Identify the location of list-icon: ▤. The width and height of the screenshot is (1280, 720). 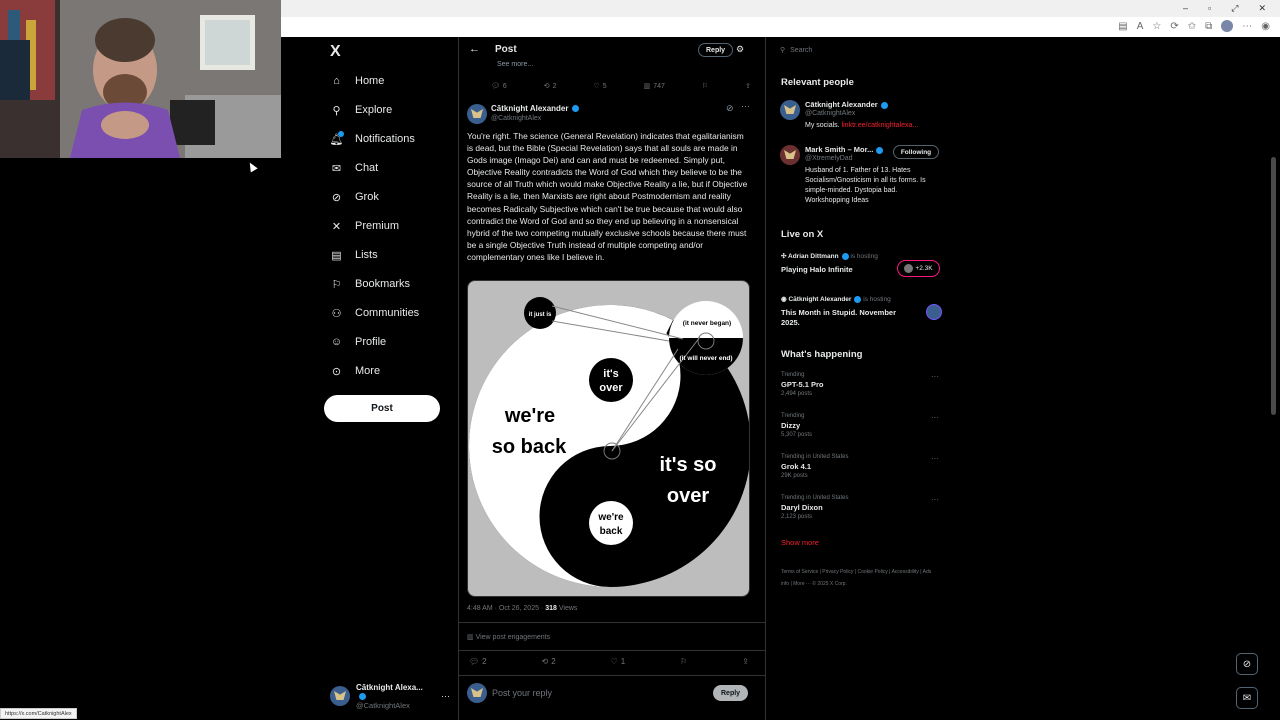
(336, 255).